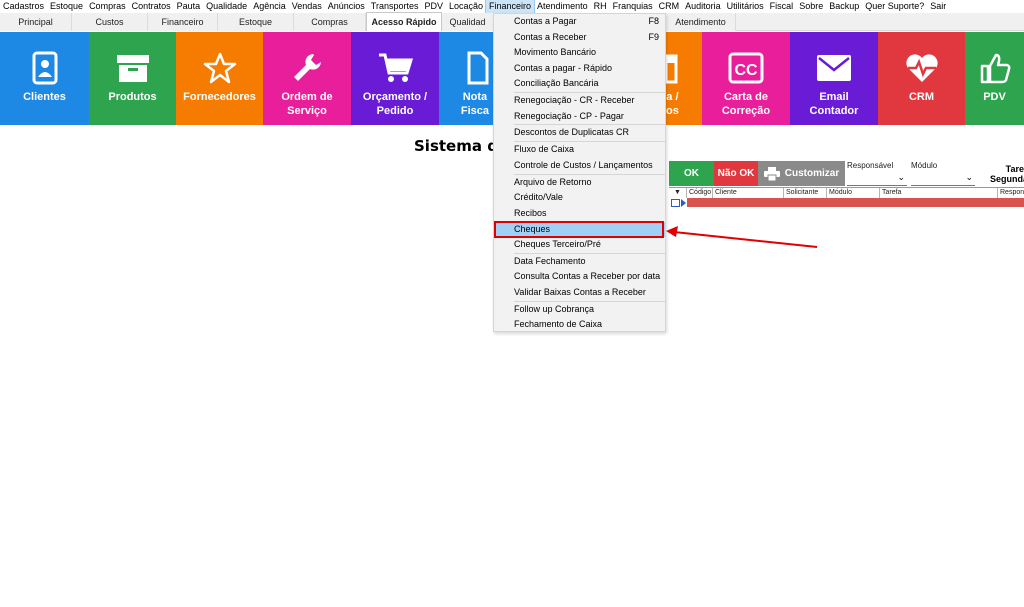 Image resolution: width=1024 pixels, height=607 pixels. What do you see at coordinates (812, 173) in the screenshot?
I see `customize-label: Customizar` at bounding box center [812, 173].